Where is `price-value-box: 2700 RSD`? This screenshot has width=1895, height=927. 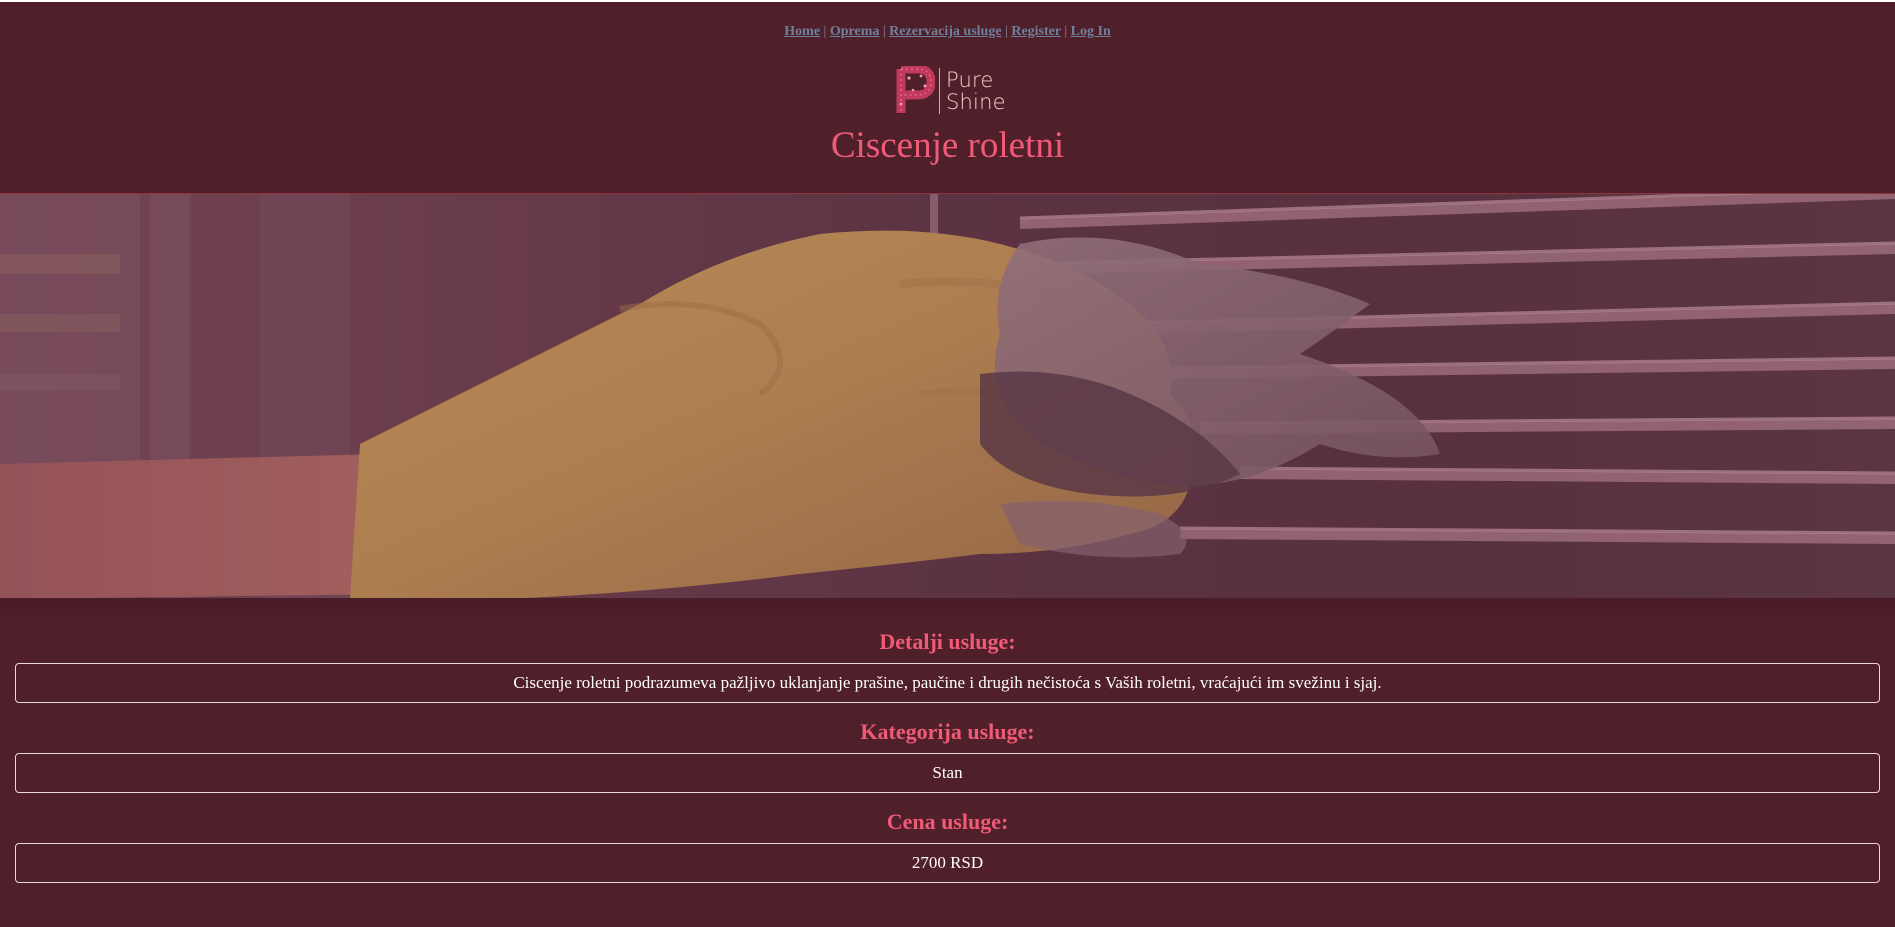
price-value-box: 2700 RSD is located at coordinates (947, 863).